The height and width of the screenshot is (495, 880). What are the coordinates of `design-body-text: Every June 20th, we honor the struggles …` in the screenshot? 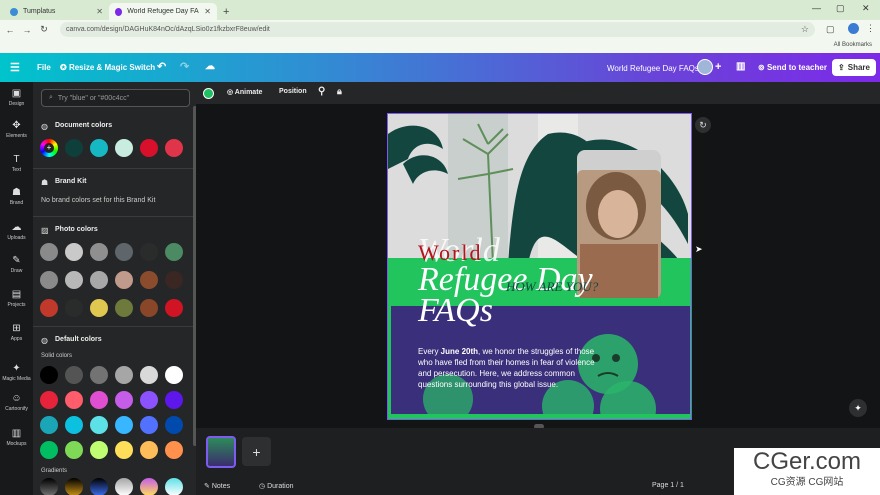 It's located at (513, 368).